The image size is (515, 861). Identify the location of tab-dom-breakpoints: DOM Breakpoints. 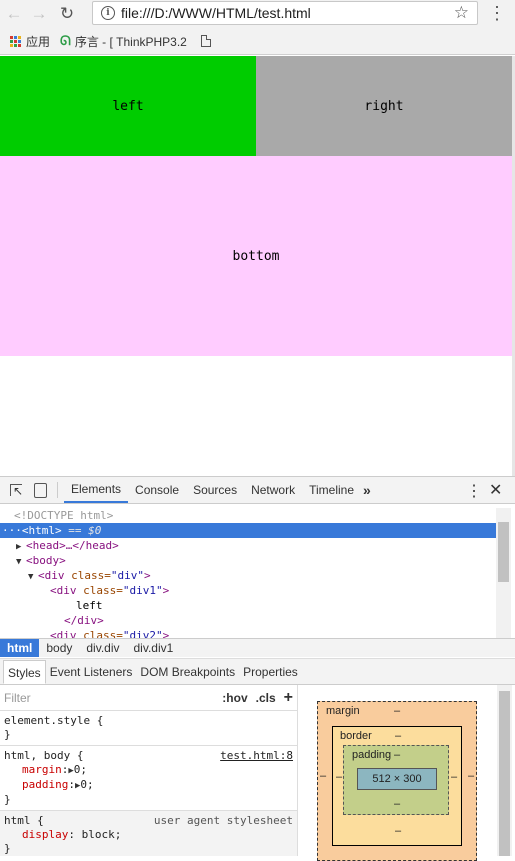
(187, 672).